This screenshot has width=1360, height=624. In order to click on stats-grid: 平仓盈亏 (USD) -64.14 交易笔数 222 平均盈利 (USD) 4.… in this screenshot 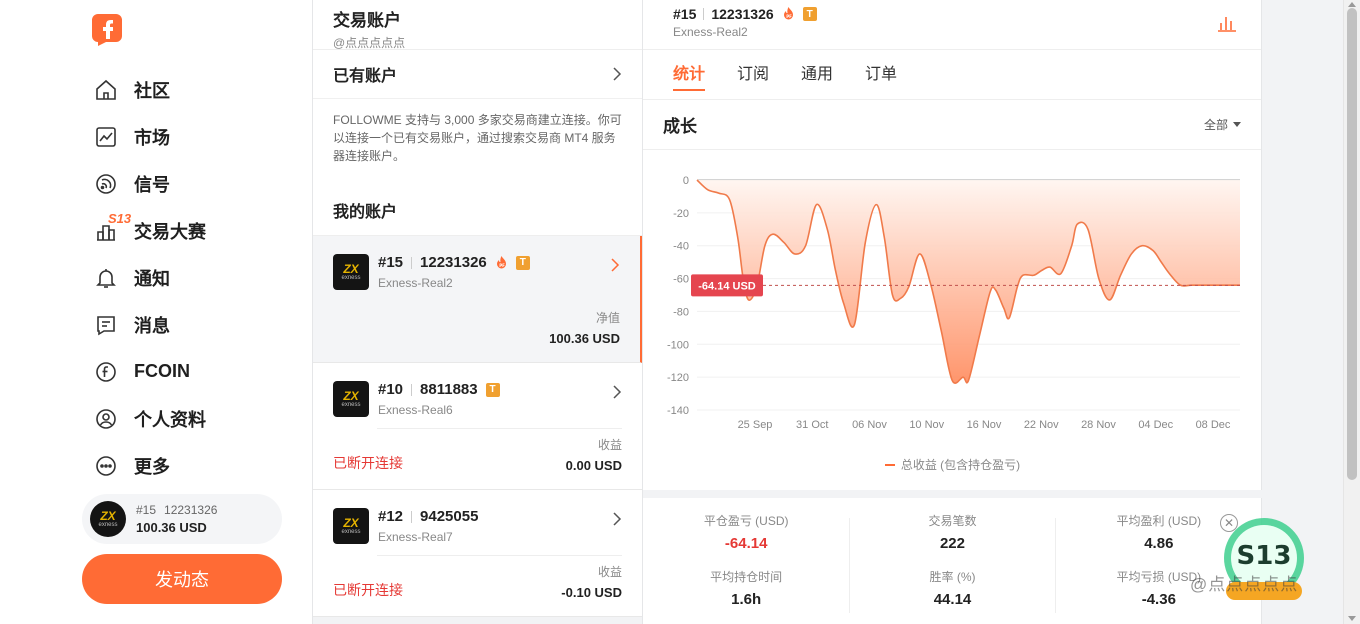, I will do `click(952, 557)`.